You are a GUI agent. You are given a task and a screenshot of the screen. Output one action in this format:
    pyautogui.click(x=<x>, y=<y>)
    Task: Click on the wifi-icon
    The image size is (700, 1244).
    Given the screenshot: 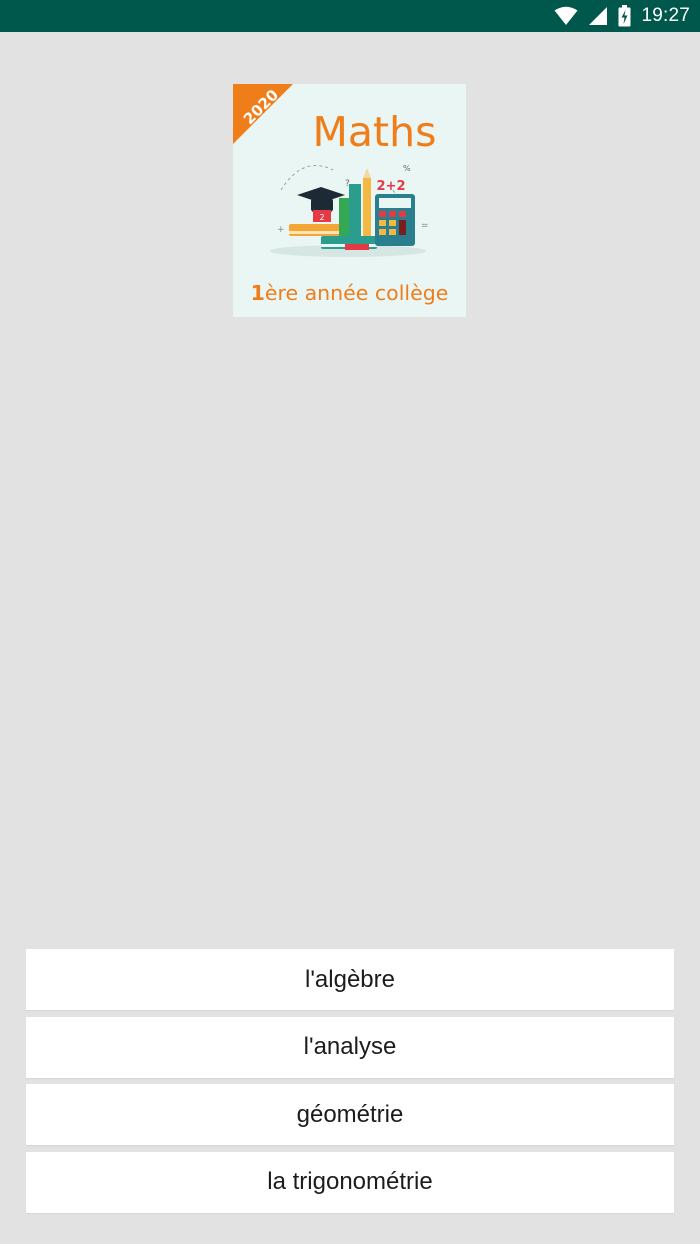 What is the action you would take?
    pyautogui.click(x=566, y=16)
    